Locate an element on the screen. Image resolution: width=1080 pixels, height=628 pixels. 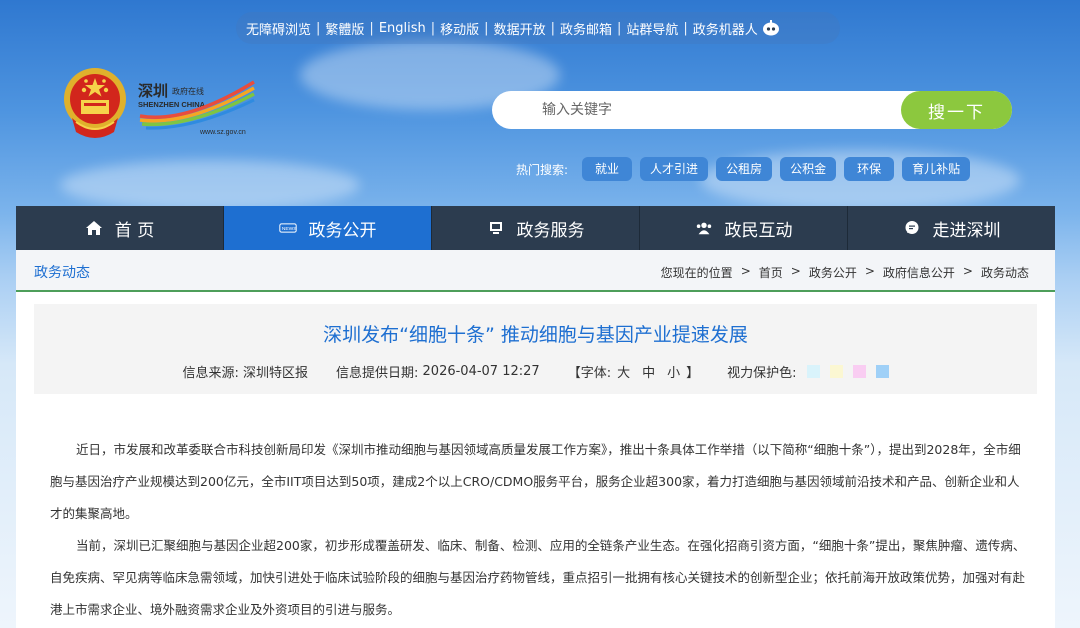
brand-name-en: SHENZHEN CHINA is located at coordinates (172, 104).